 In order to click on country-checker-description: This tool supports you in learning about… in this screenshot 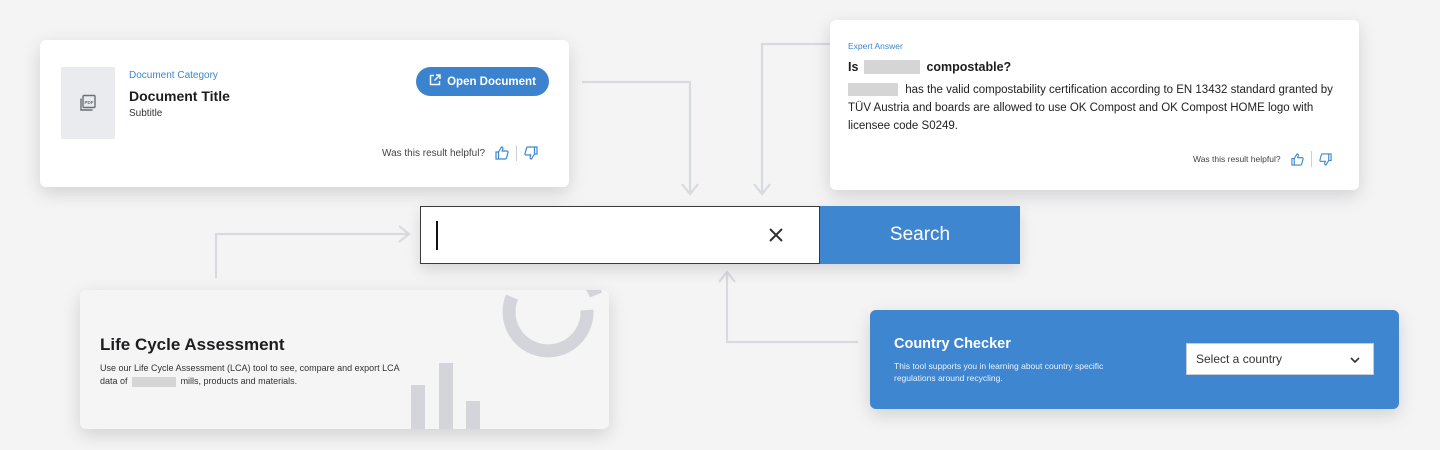, I will do `click(999, 372)`.